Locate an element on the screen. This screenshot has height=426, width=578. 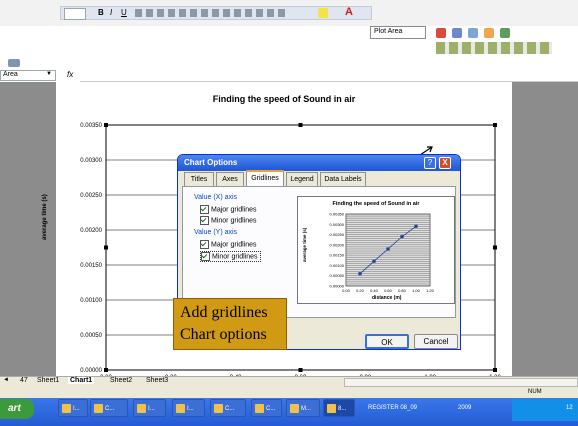
sheet-tab-sheet1: Sheet1 is located at coordinates (48, 380).